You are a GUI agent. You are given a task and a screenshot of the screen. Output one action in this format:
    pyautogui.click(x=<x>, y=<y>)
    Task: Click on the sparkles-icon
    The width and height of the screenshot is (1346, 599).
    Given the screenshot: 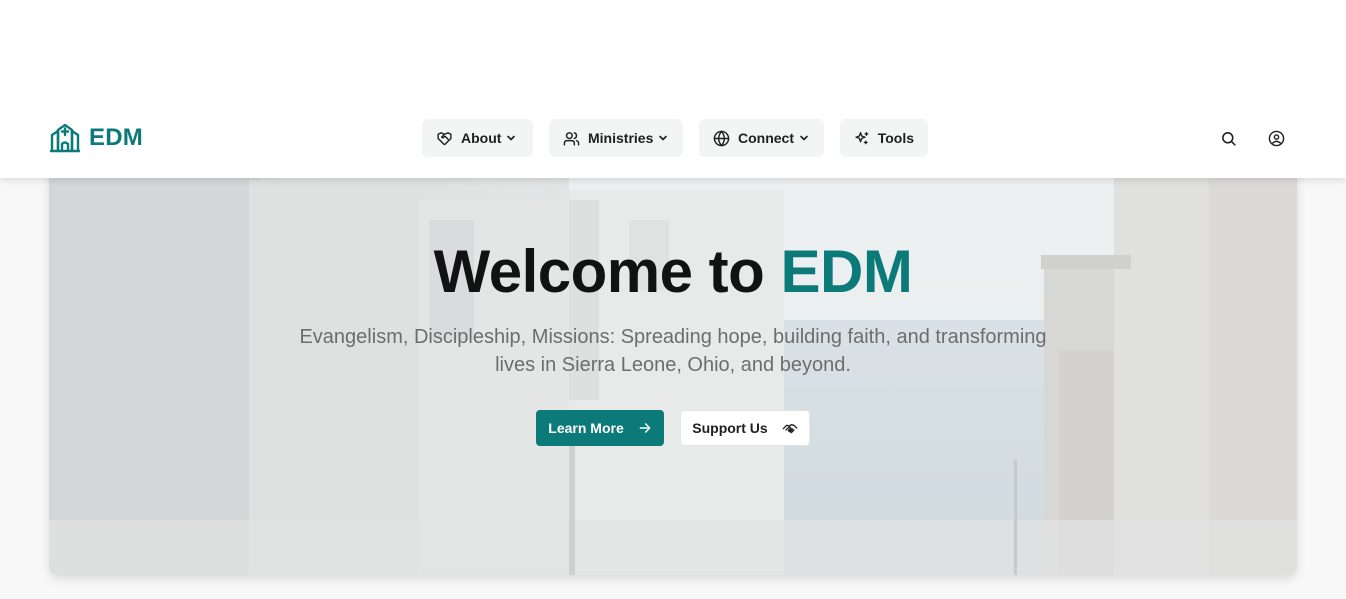 What is the action you would take?
    pyautogui.click(x=862, y=137)
    